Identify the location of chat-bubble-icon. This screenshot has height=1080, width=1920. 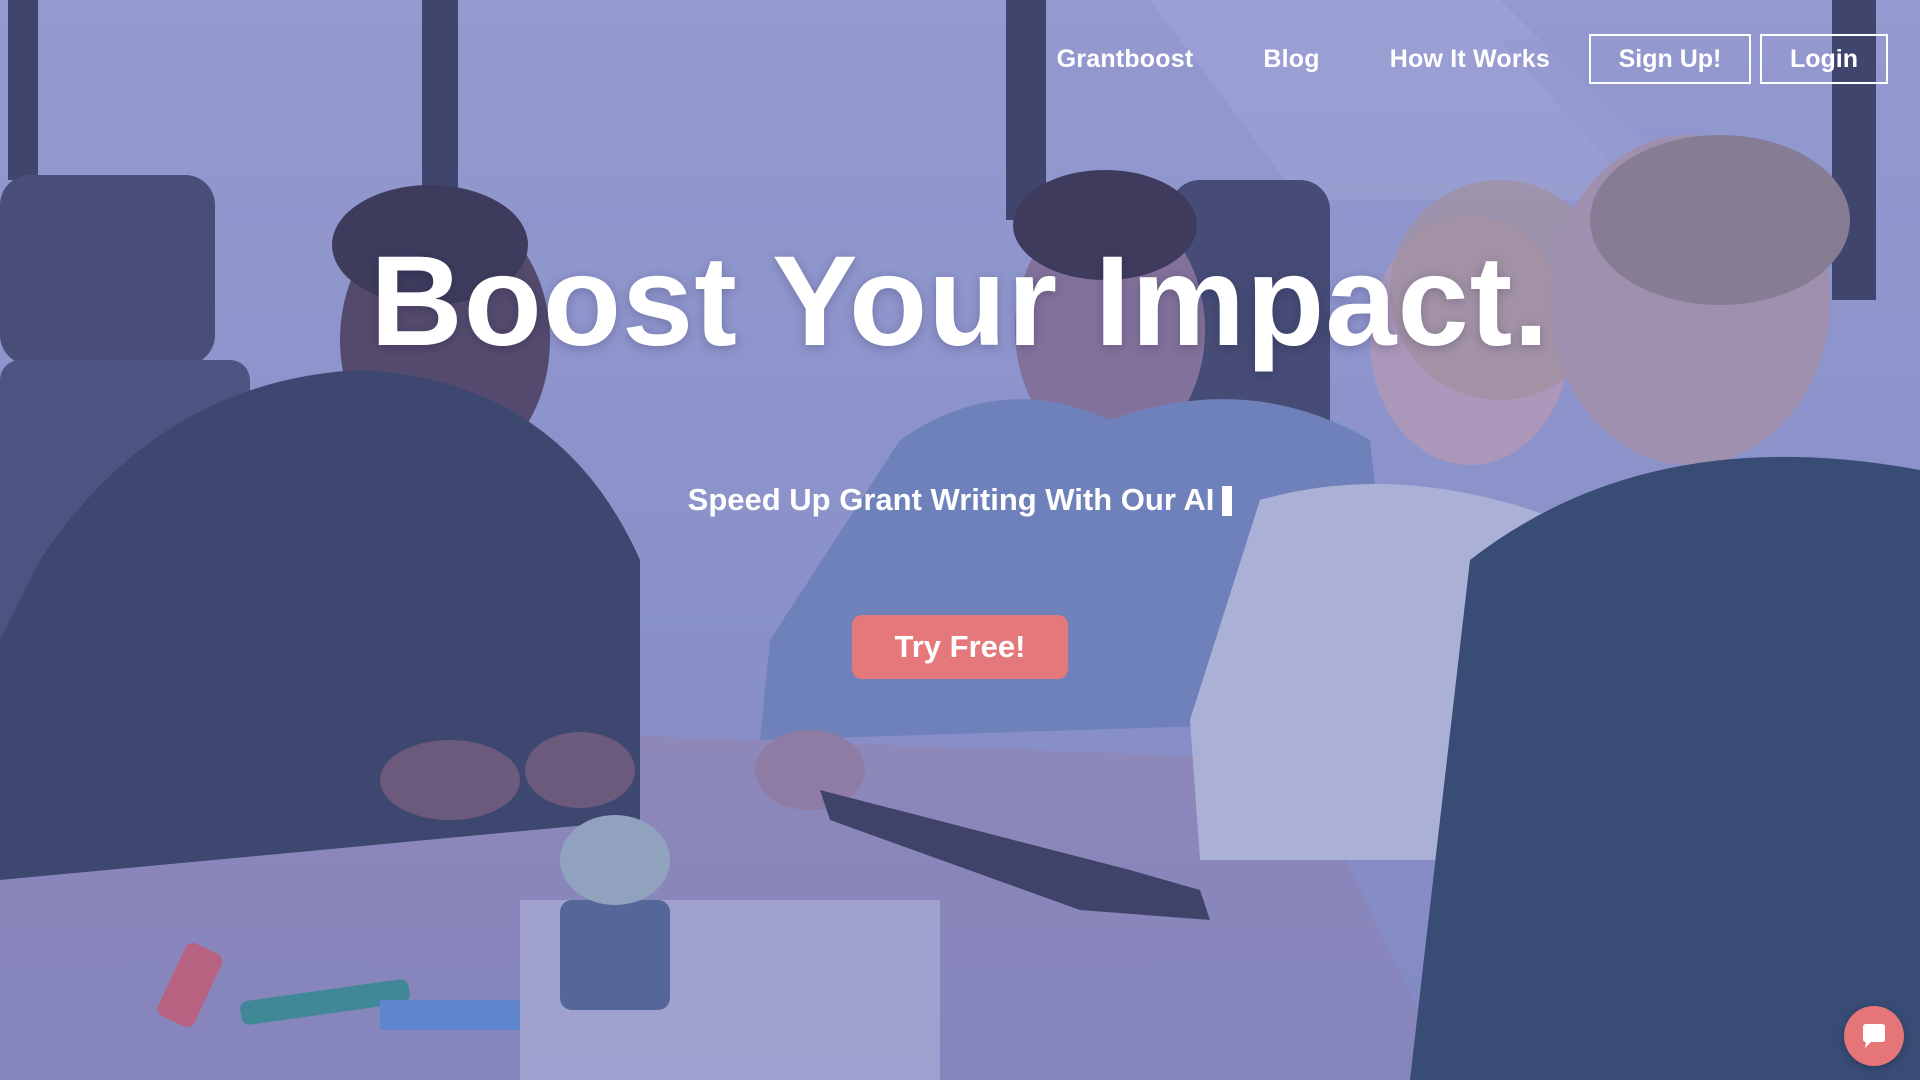
(1874, 1036).